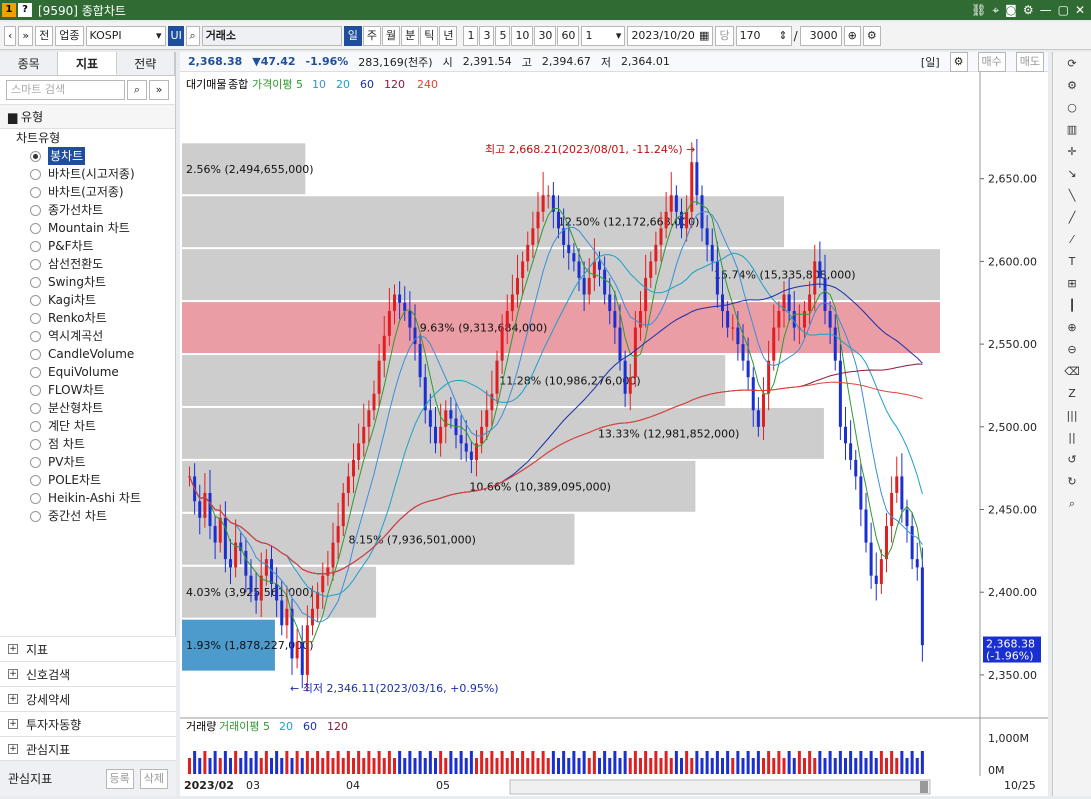  Describe the element at coordinates (119, 778) in the screenshot. I see `register-button: 등록` at that location.